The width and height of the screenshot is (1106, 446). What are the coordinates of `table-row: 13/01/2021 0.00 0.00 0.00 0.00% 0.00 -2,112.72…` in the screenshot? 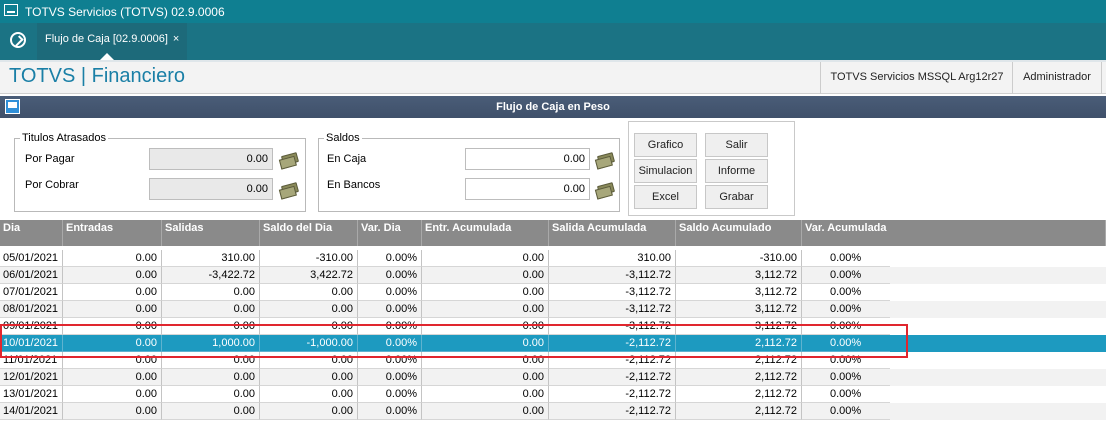 It's located at (553, 394).